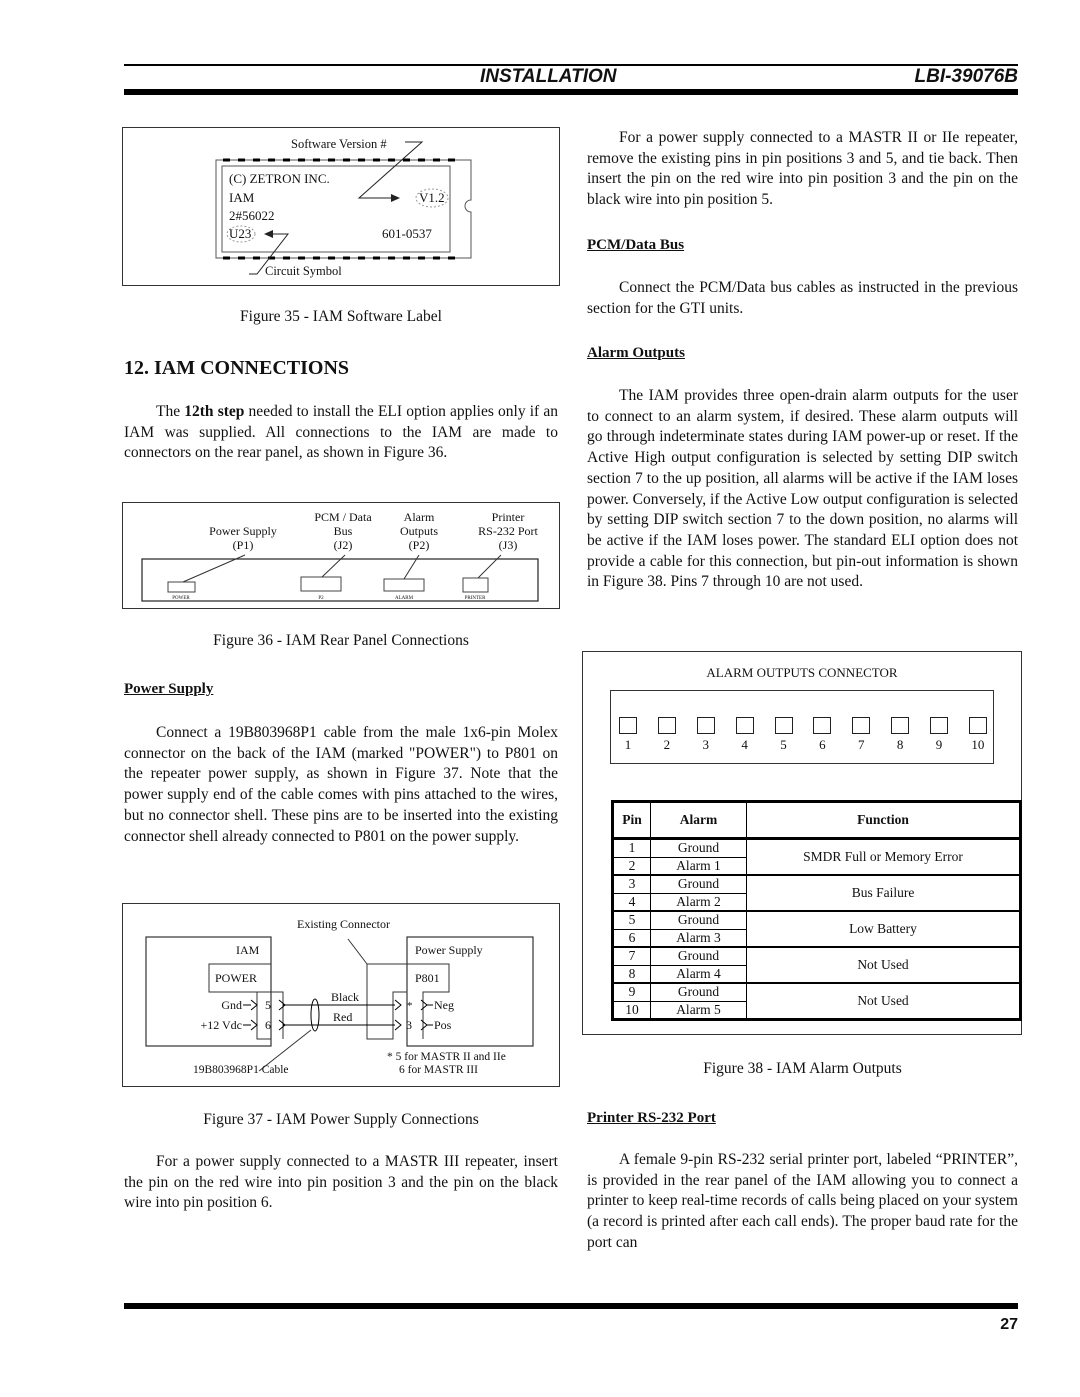 The height and width of the screenshot is (1397, 1080). Describe the element at coordinates (404, 598) in the screenshot. I see `panel-label-alarm: ALARM` at that location.